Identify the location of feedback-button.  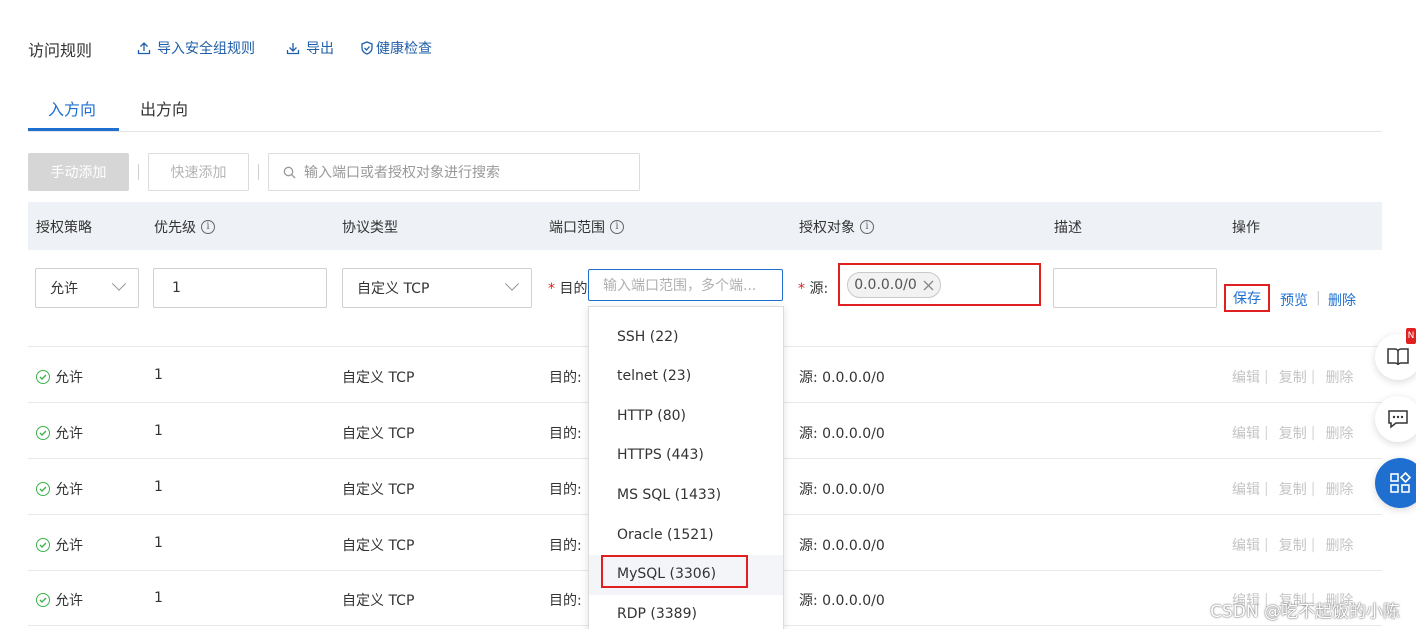
(1395, 419).